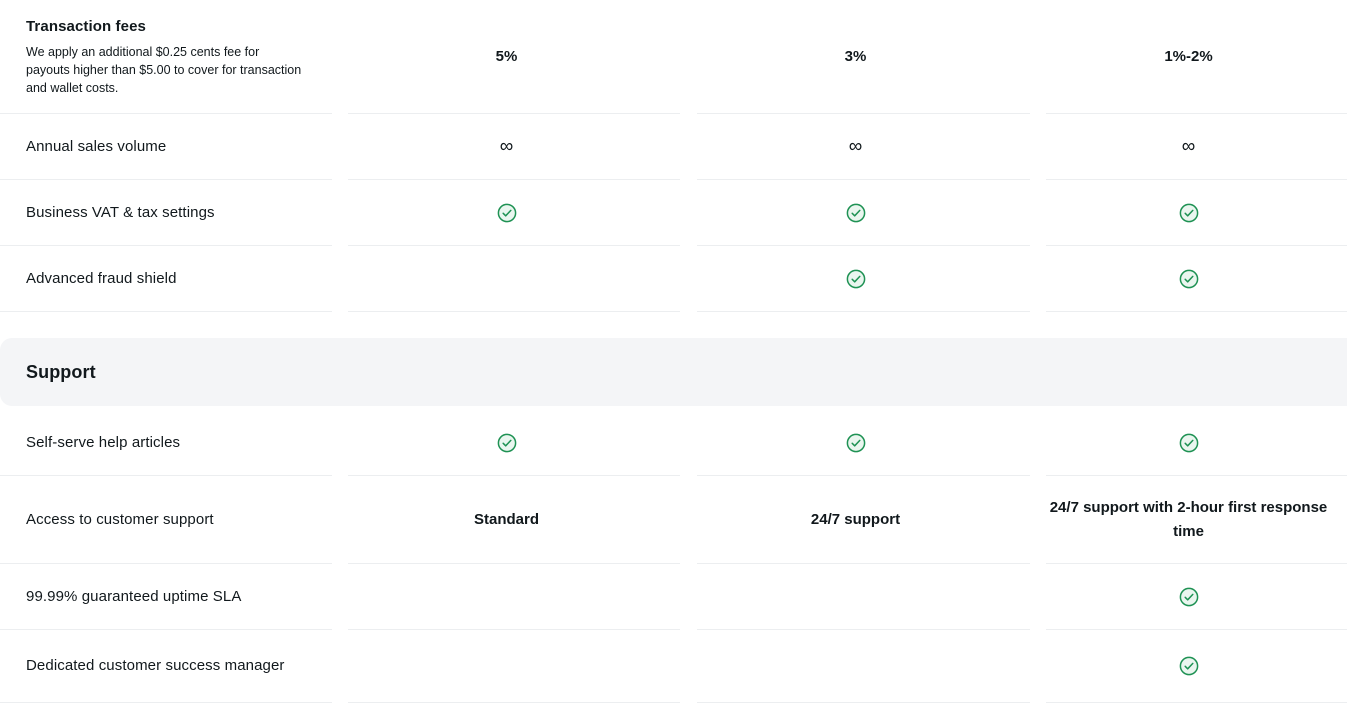 The width and height of the screenshot is (1347, 714). What do you see at coordinates (61, 371) in the screenshot?
I see `section-title: Support` at bounding box center [61, 371].